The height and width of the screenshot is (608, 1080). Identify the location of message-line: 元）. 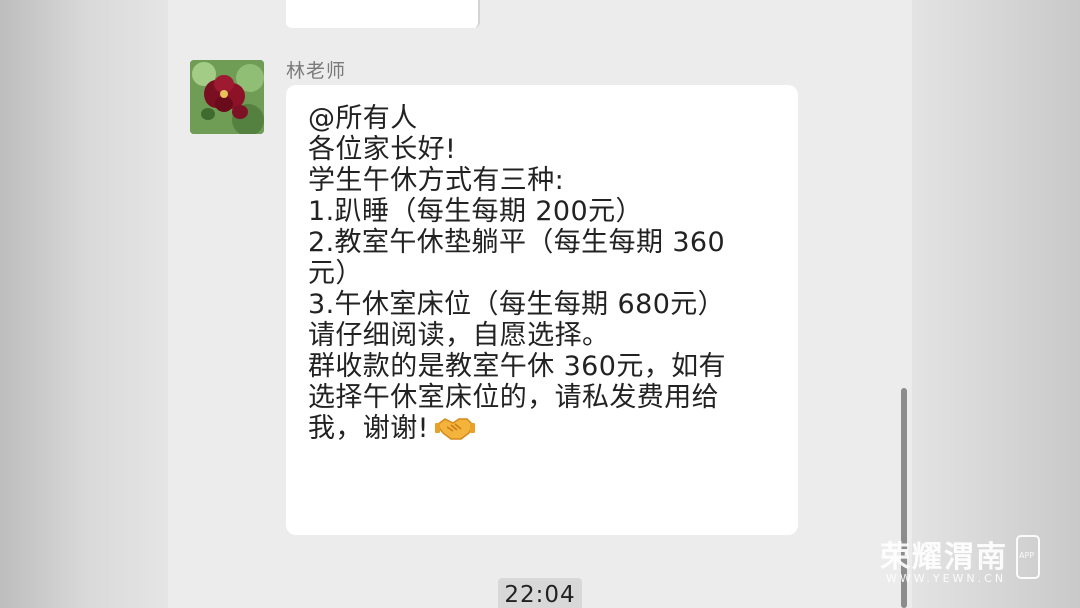
(335, 273).